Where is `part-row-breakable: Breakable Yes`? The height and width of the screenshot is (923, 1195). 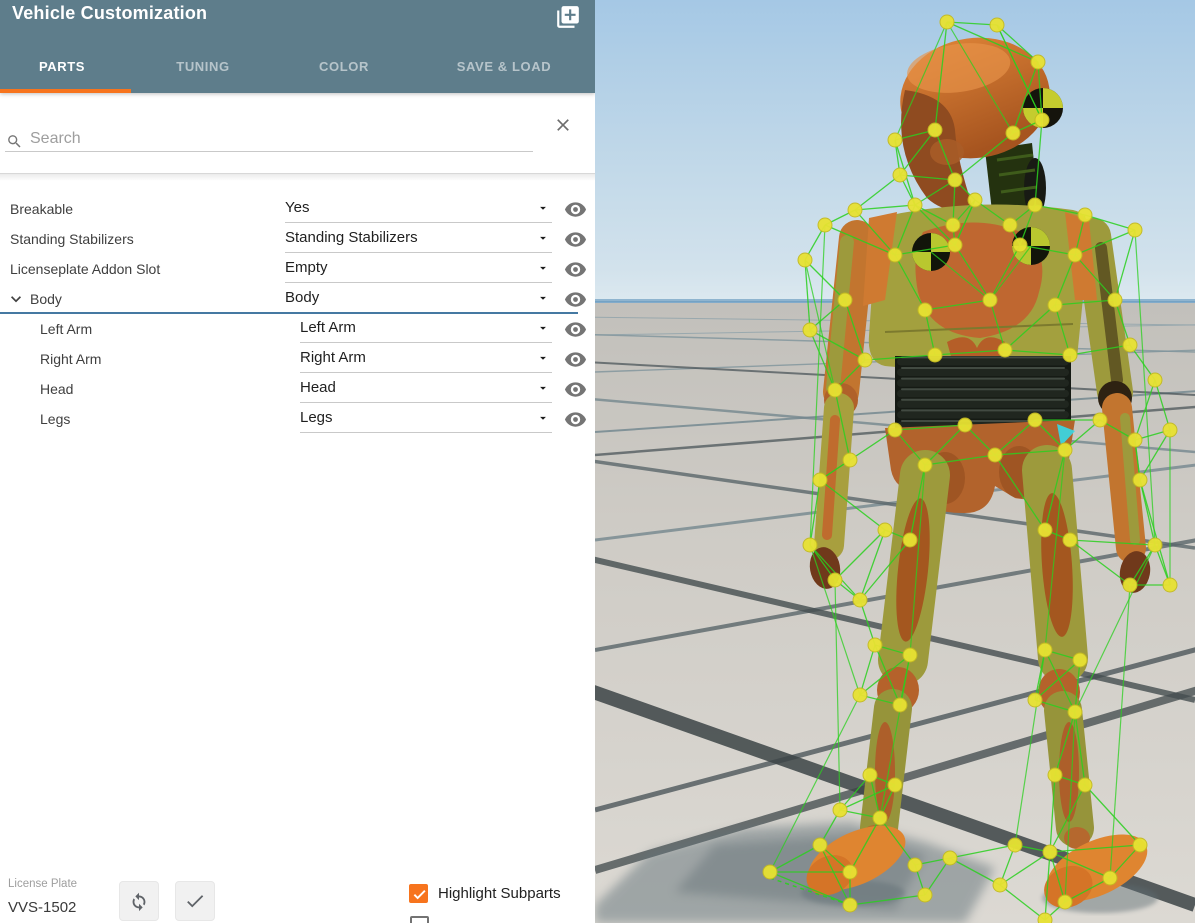
part-row-breakable: Breakable Yes is located at coordinates (297, 209).